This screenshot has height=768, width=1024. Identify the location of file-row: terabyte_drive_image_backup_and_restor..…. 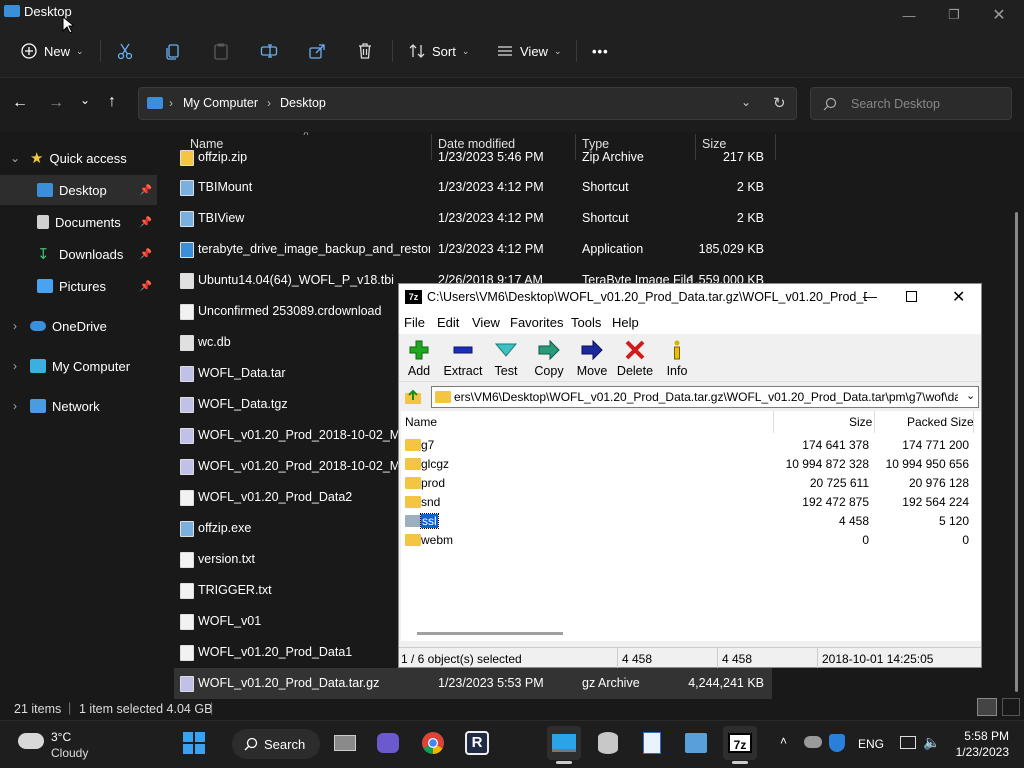
(473, 249).